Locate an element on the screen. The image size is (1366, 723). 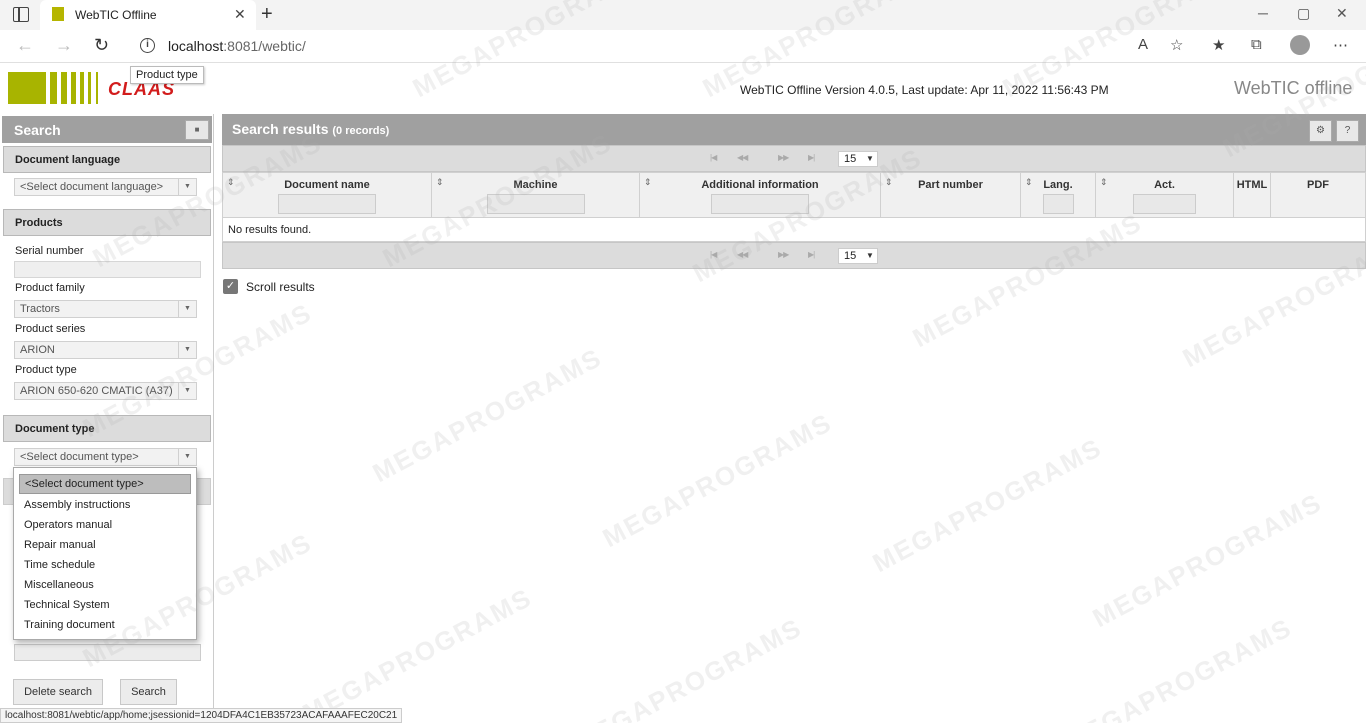
window-menu-icon is located at coordinates (21, 14).